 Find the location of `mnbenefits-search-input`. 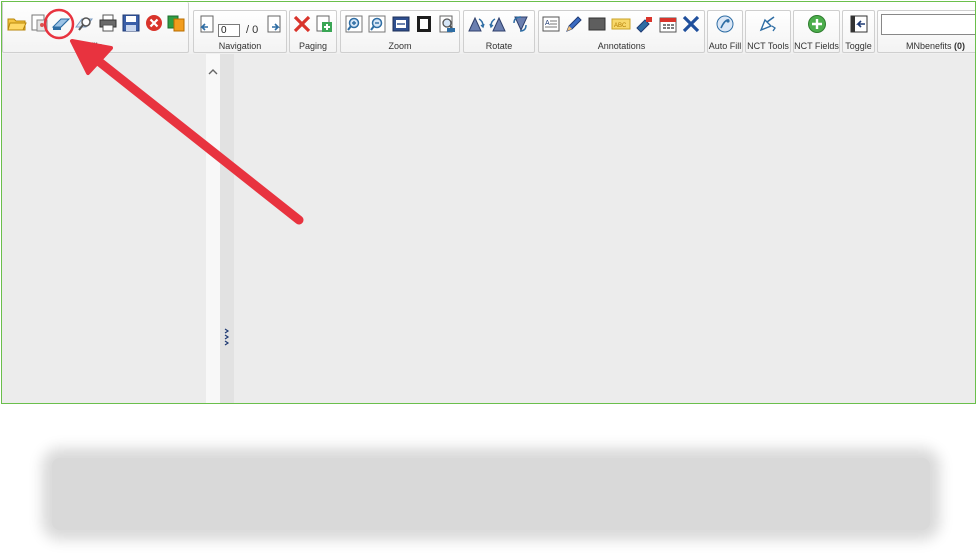

mnbenefits-search-input is located at coordinates (928, 24).